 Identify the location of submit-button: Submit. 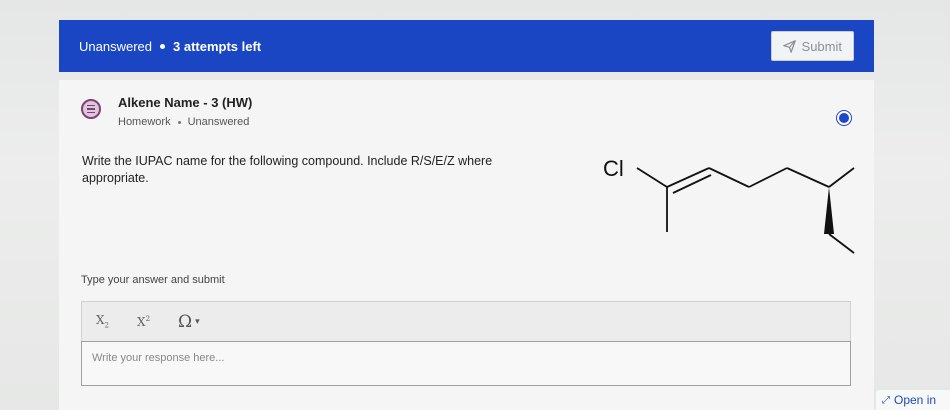
(812, 46).